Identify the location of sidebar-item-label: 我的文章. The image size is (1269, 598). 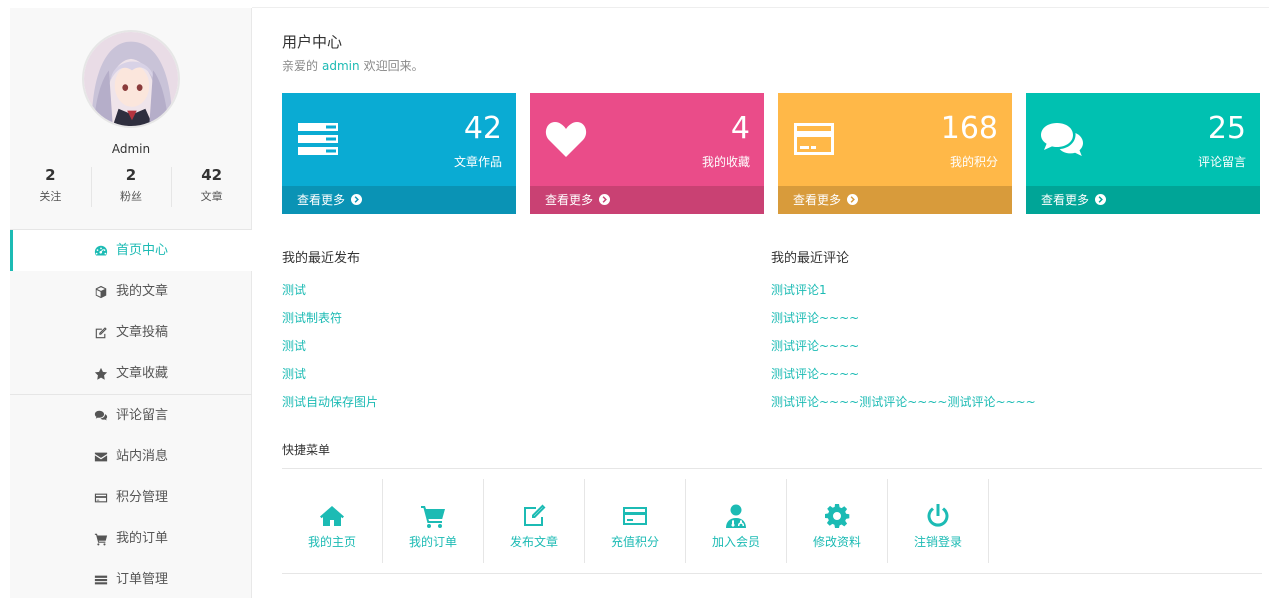
(141, 291).